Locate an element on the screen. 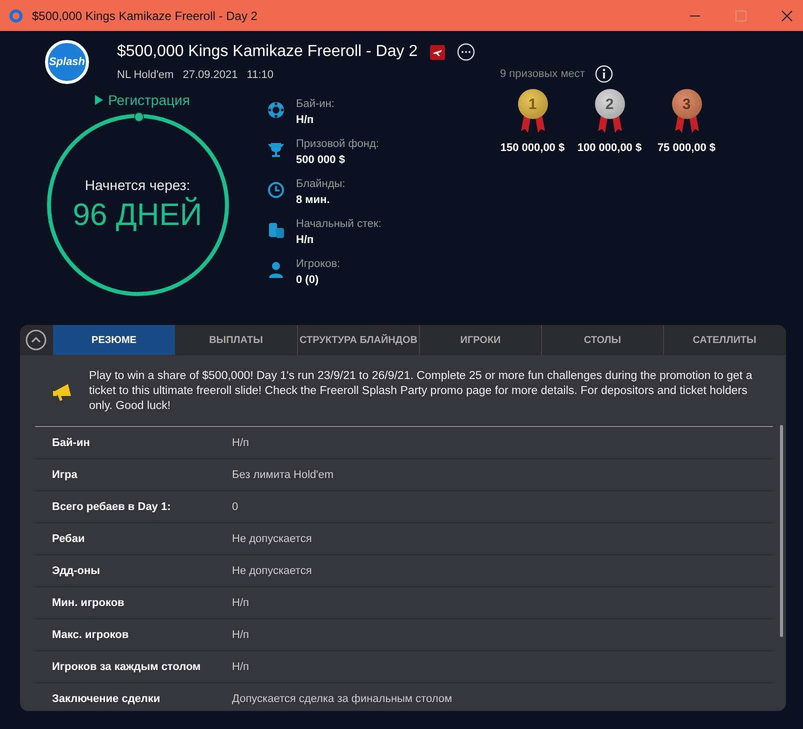 The height and width of the screenshot is (729, 803). collapse-icon is located at coordinates (36, 340).